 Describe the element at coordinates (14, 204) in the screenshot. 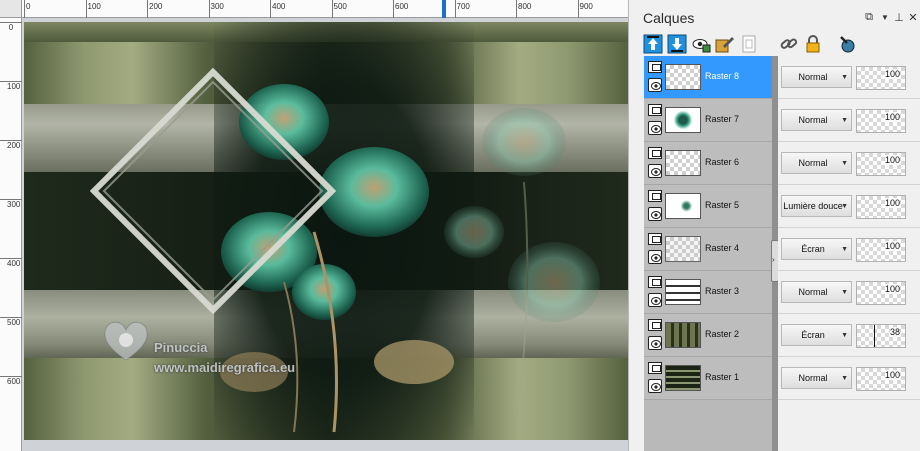

I see `ruler-tick-label: 300` at that location.